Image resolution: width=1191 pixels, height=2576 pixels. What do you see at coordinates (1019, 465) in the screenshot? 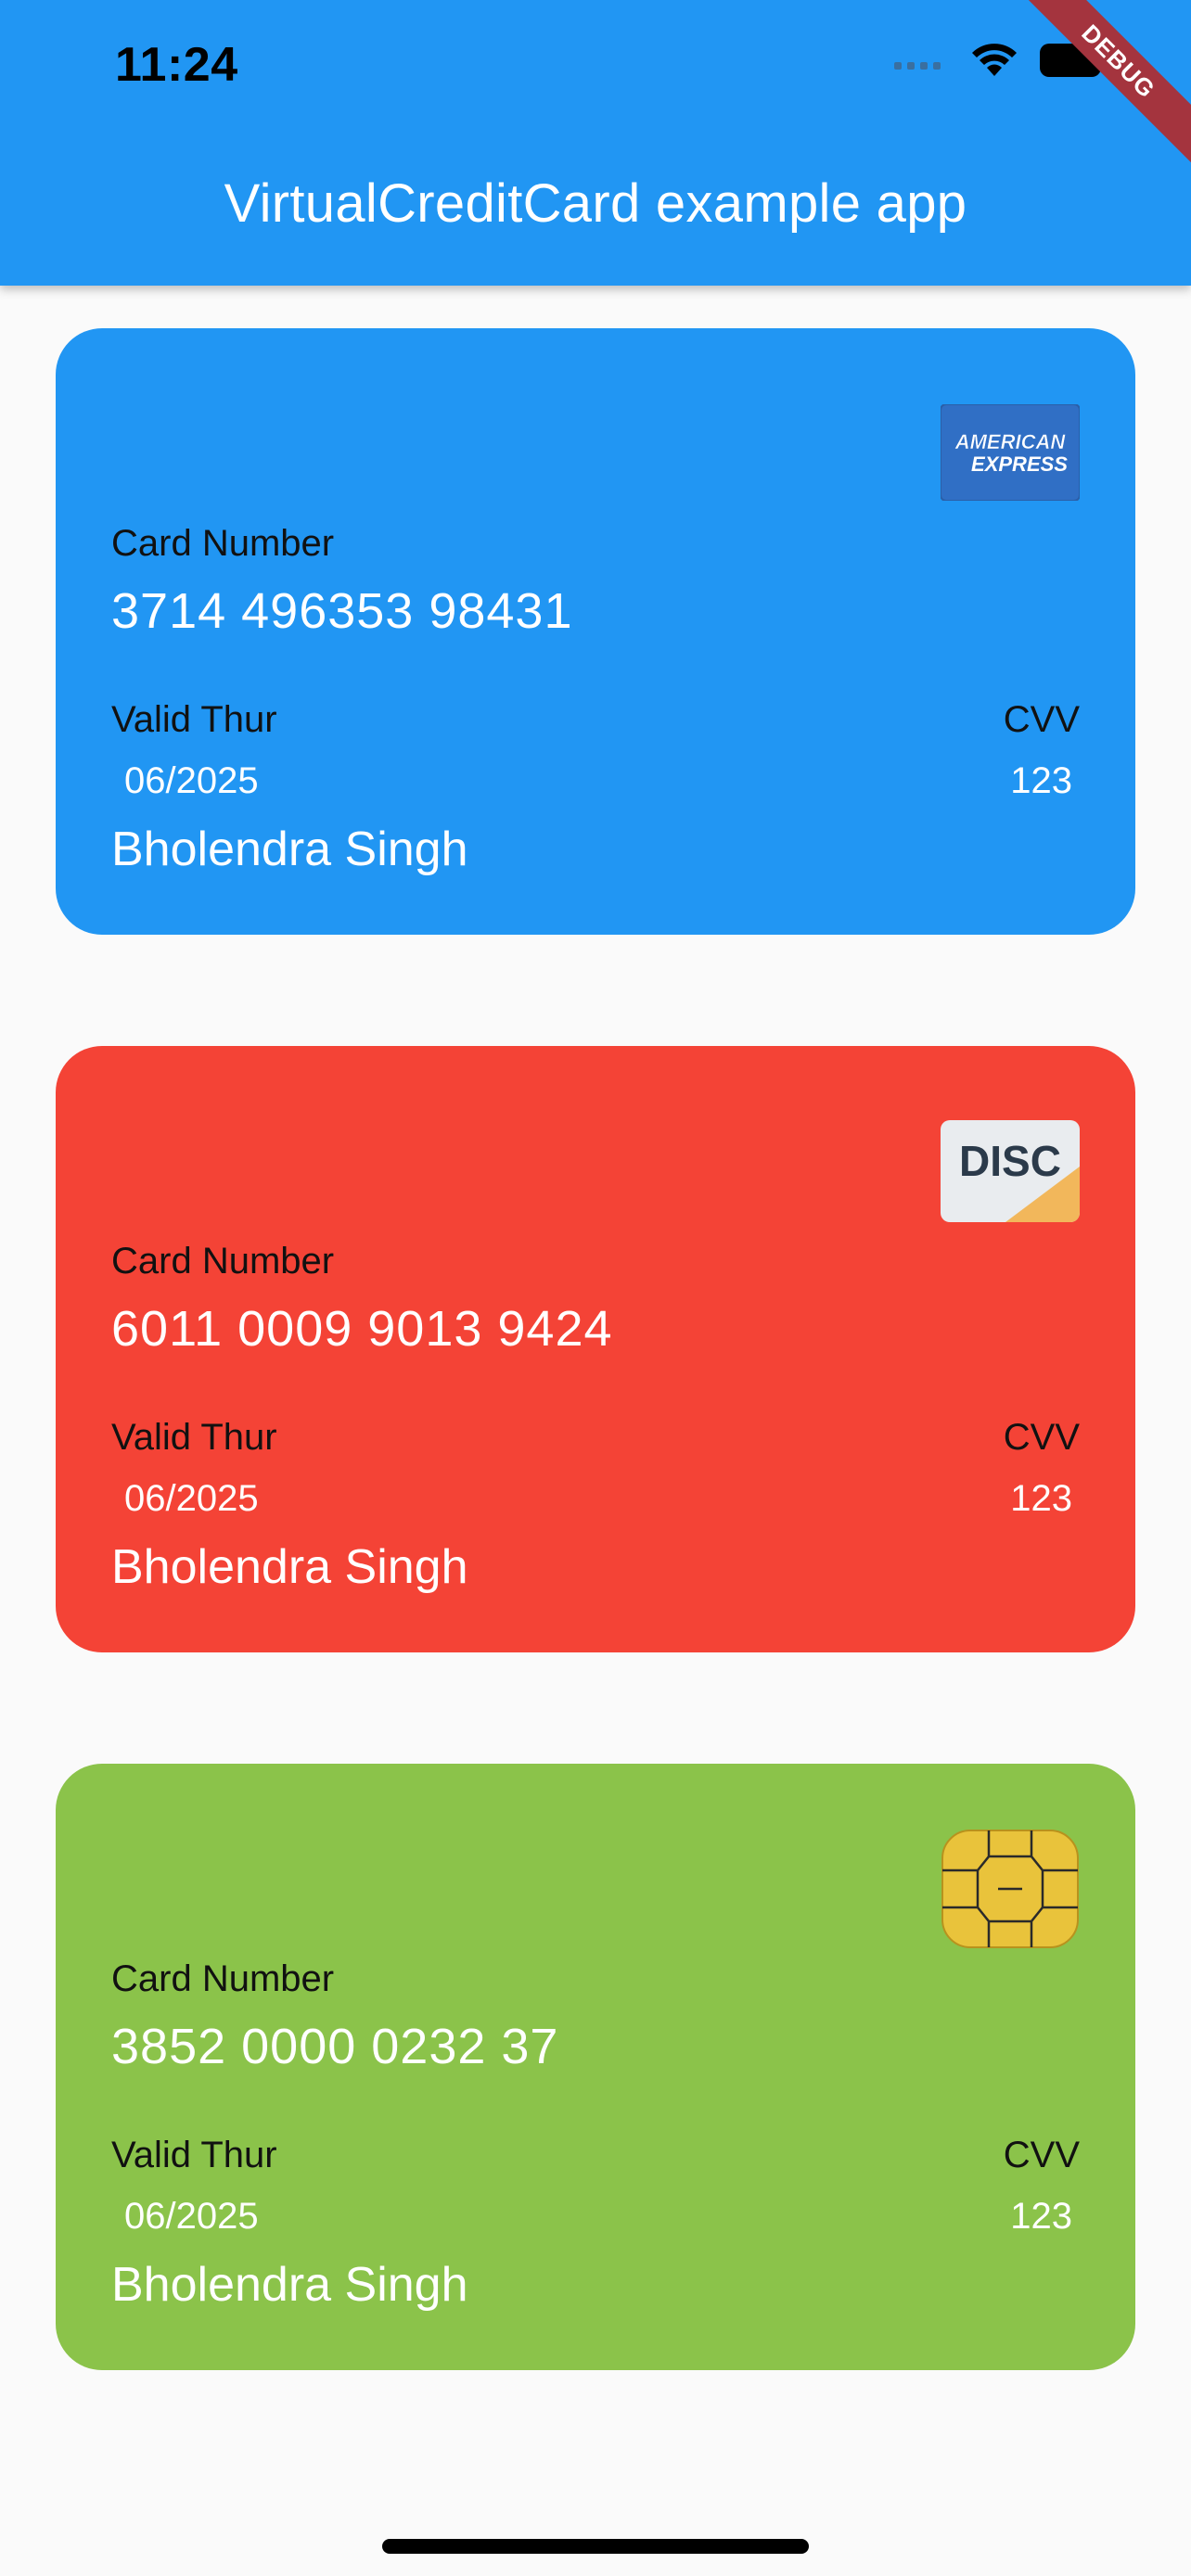
I see `amex-logo-line2: EXPRESS` at bounding box center [1019, 465].